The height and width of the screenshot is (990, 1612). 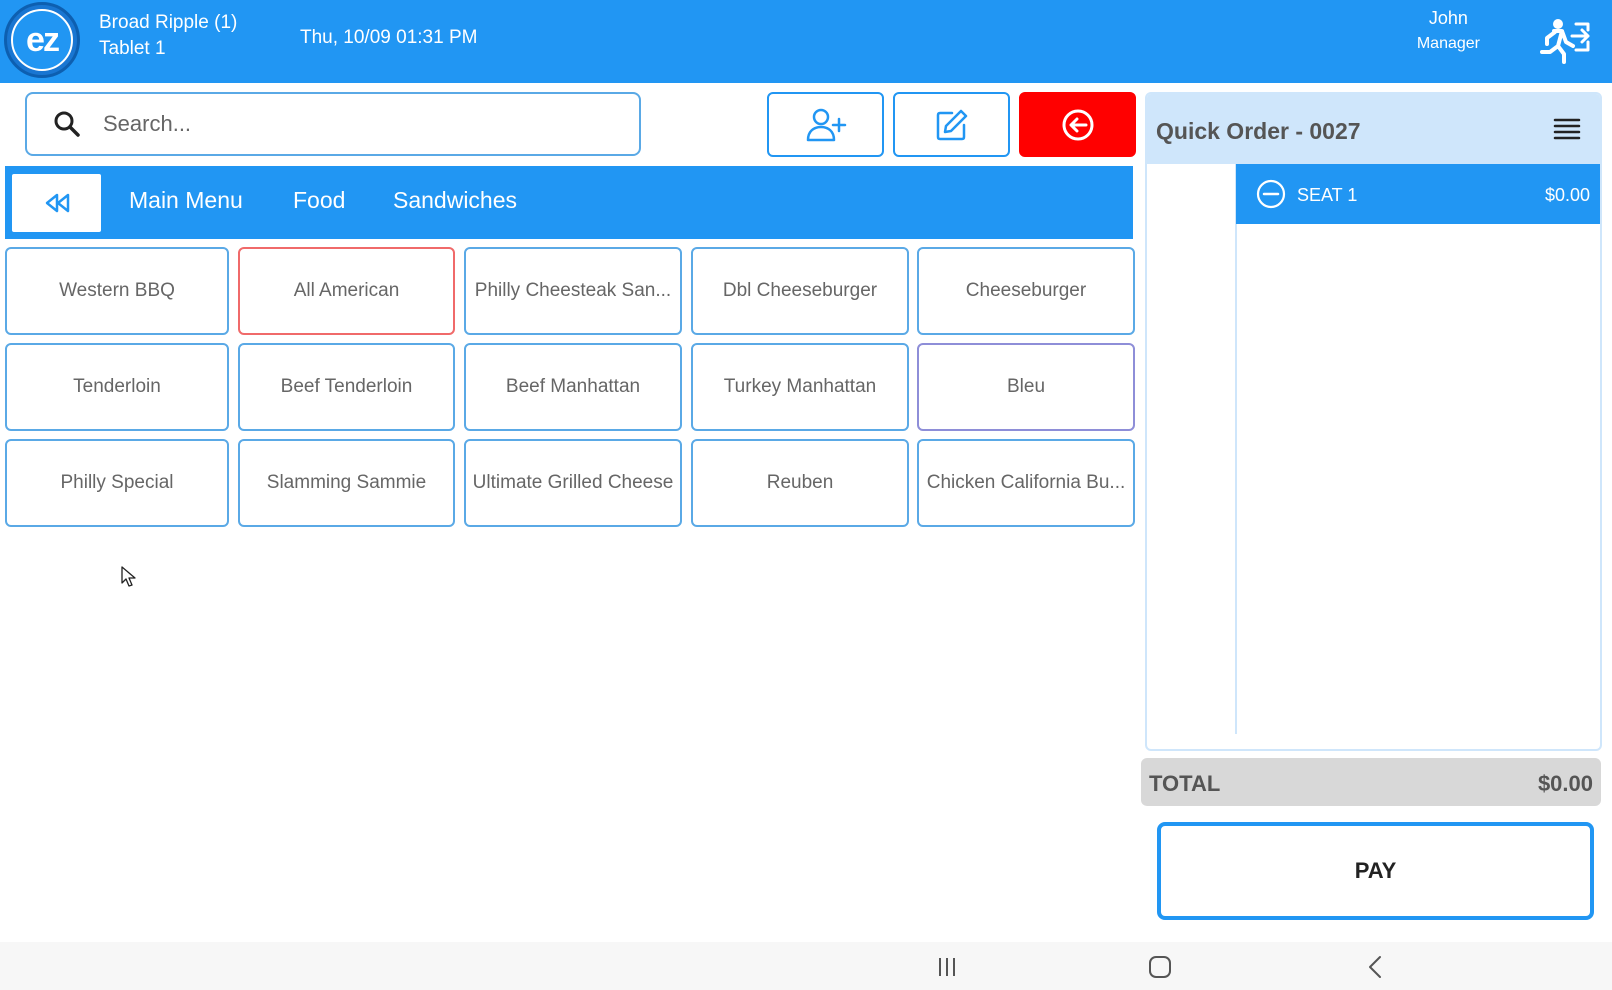 I want to click on nav-back-button, so click(x=56, y=203).